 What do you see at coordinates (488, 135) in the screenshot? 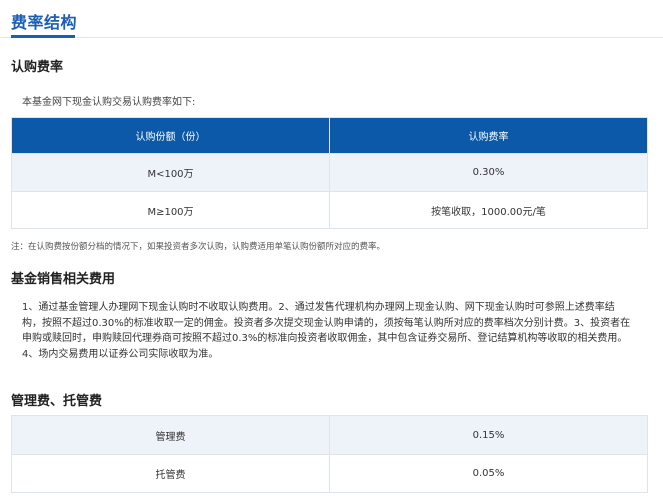
I see `column-header-rate: 认购费率` at bounding box center [488, 135].